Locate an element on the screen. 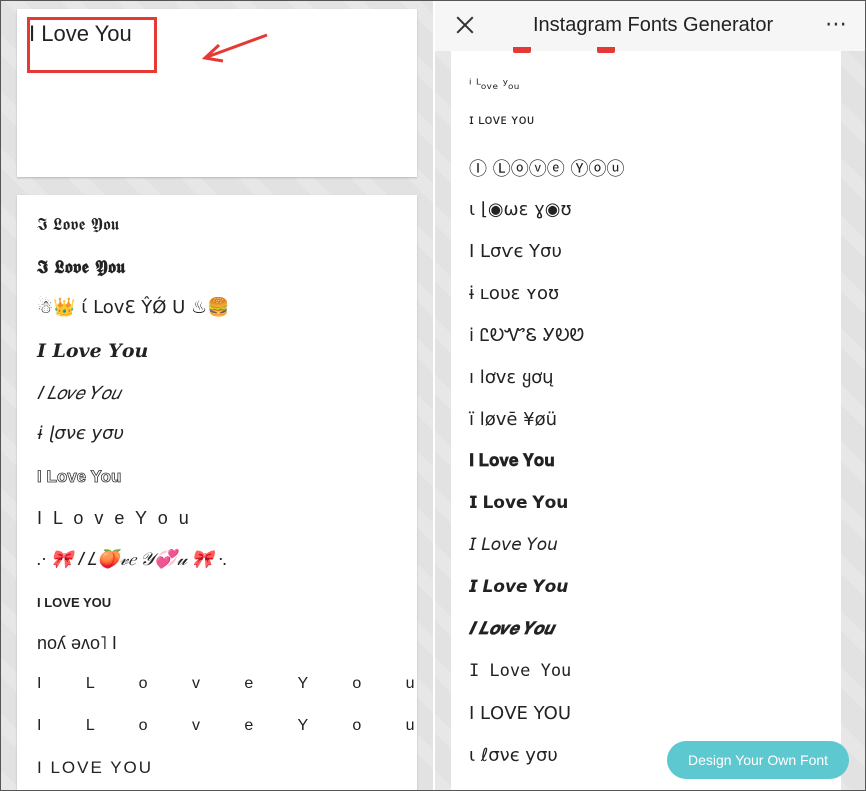 The height and width of the screenshot is (791, 866). font-row: 𝙄 𝙇𝙤𝙫𝙚 𝙔𝙤𝙪 is located at coordinates (518, 587).